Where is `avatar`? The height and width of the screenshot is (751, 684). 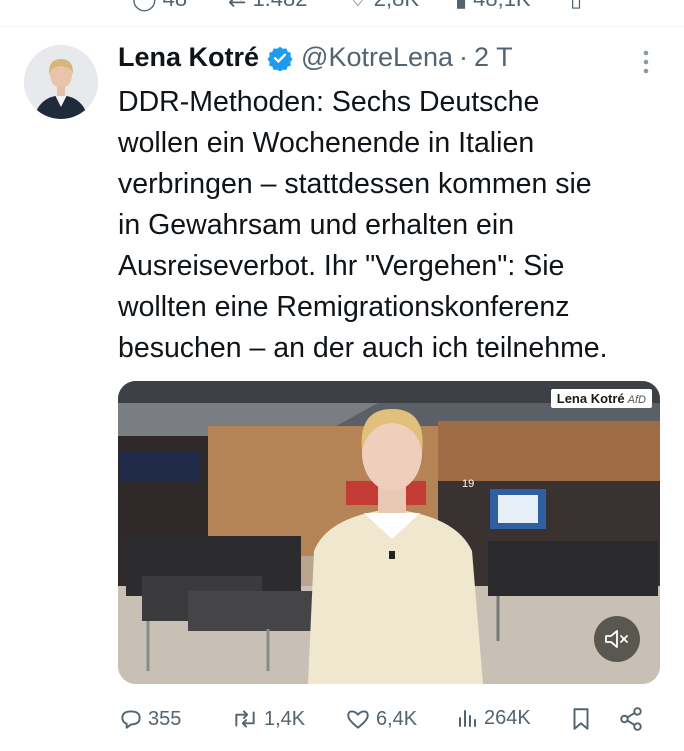
avatar is located at coordinates (61, 82).